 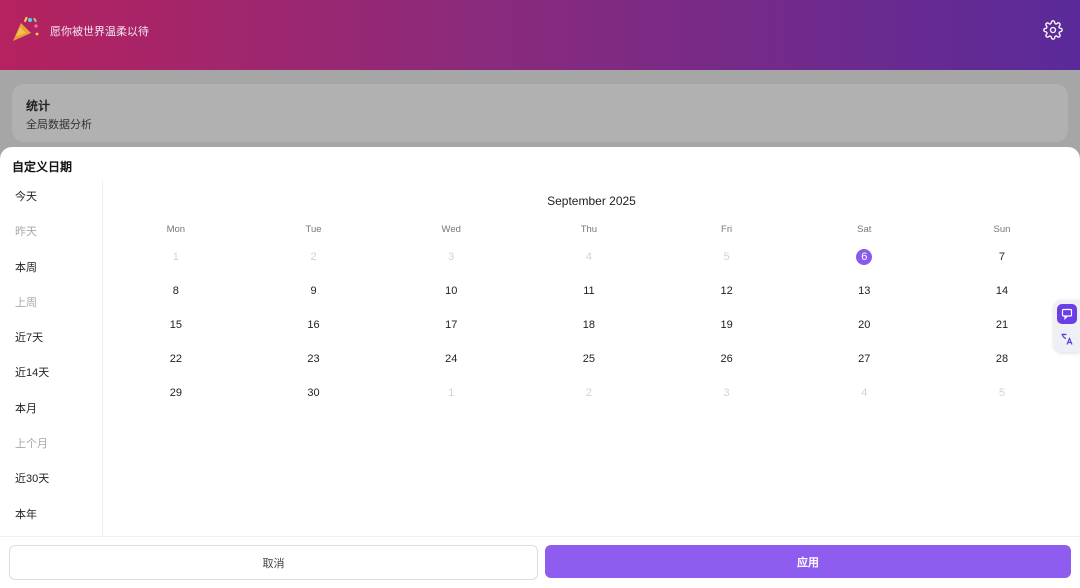 I want to click on calendar-day-number: 20, so click(x=864, y=325).